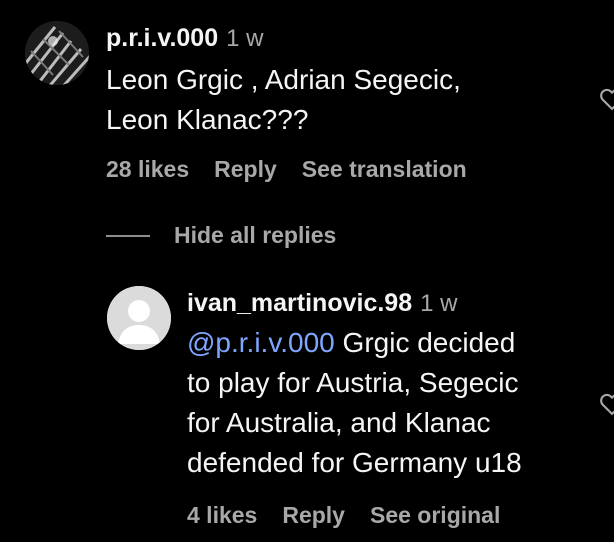 Image resolution: width=614 pixels, height=542 pixels. I want to click on comment-header: p.r.i.v.000 1 w, so click(184, 38).